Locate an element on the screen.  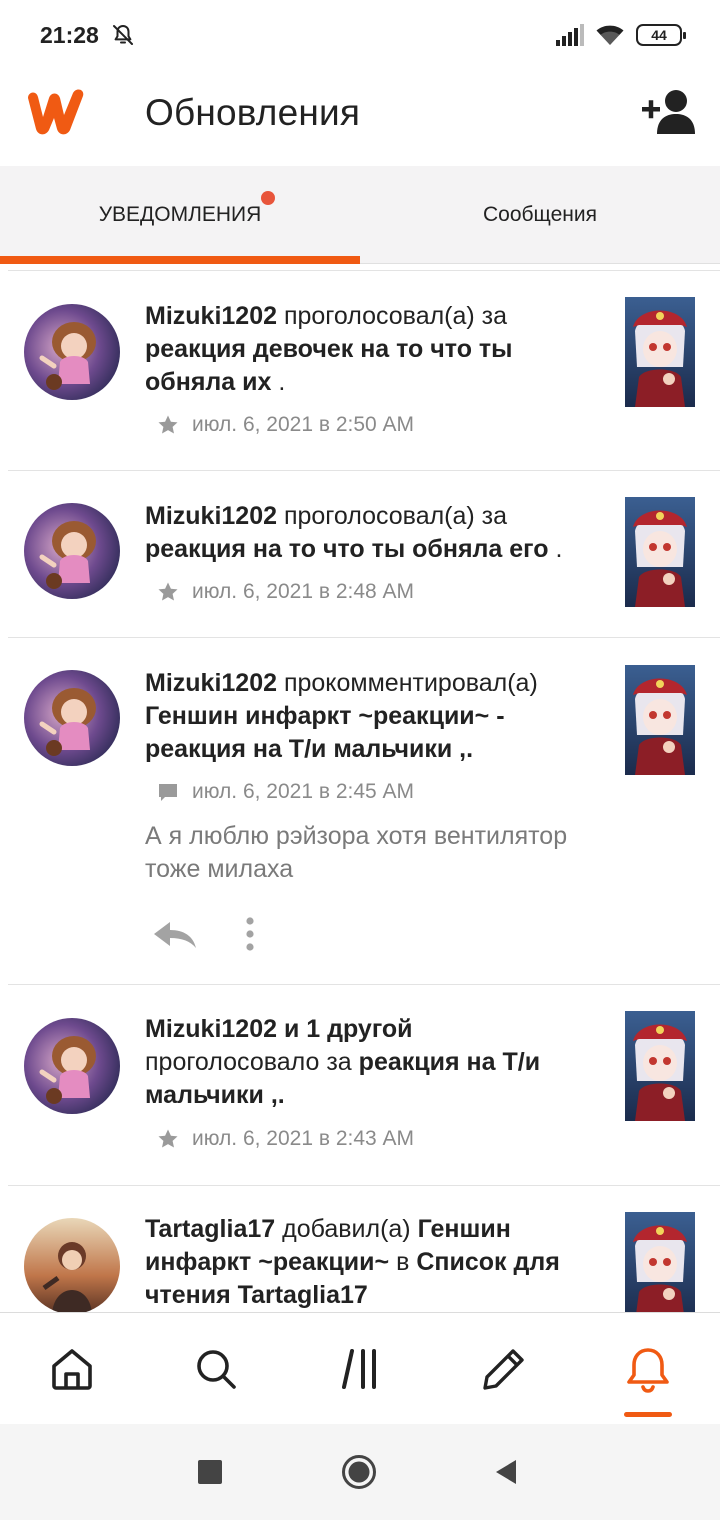
notification-meta: июл. 6, 2021 в 2:48 AM is located at coordinates (285, 592).